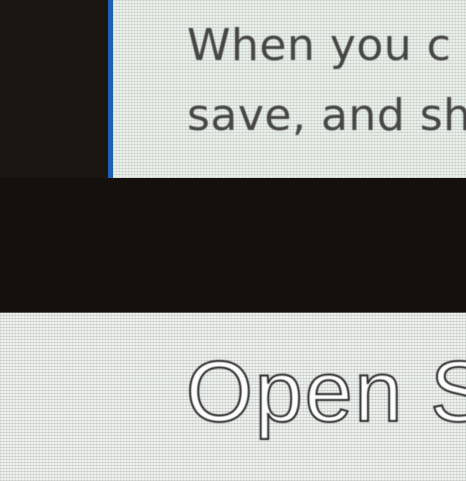  I want to click on dialog-message-line-2: save, and sh, so click(326, 115).